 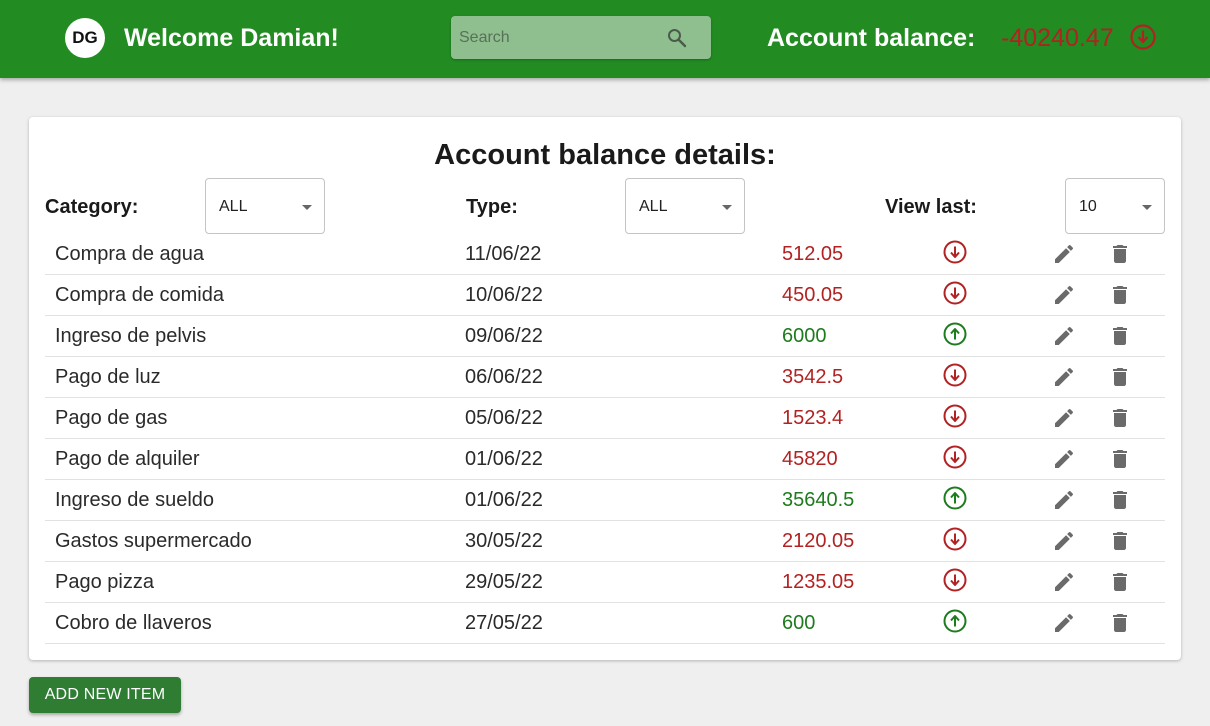 I want to click on category-select-value: ALL, so click(x=233, y=206).